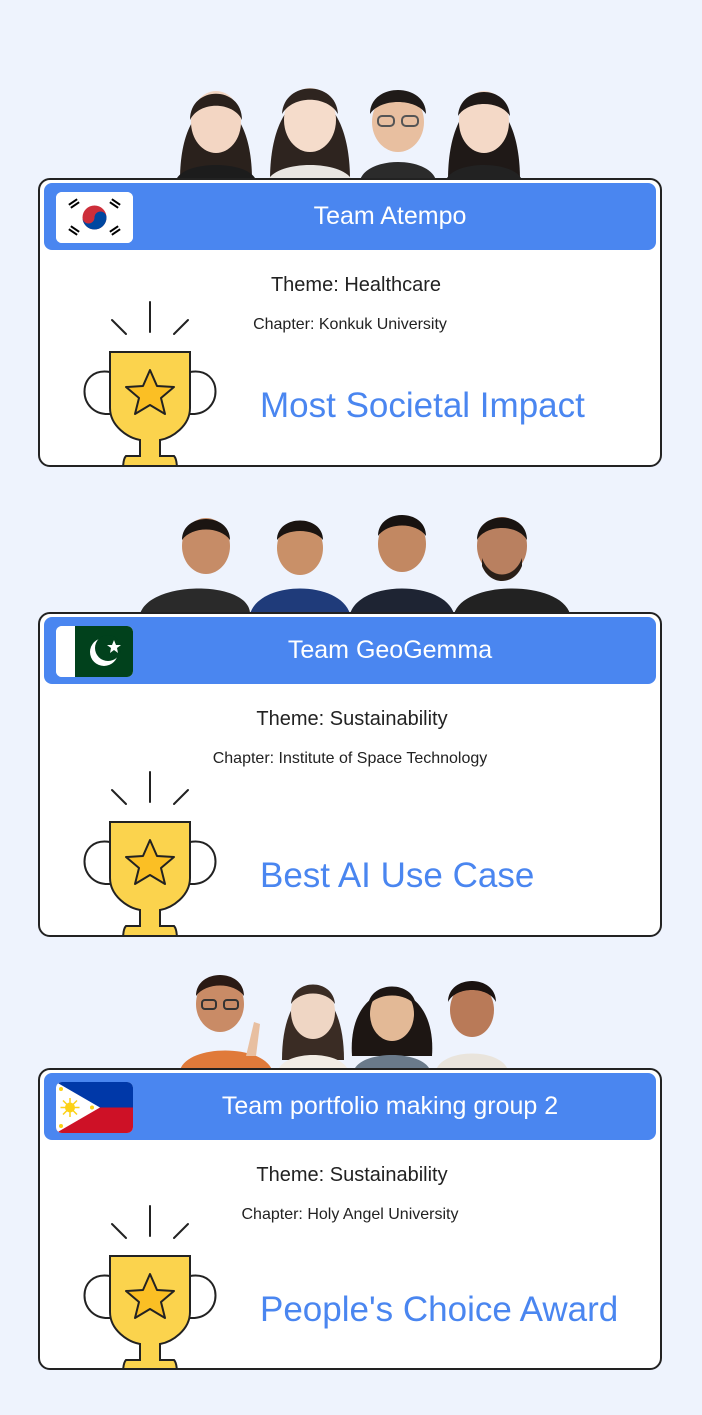 This screenshot has height=1415, width=702. I want to click on team-banner: Team Atempo, so click(350, 216).